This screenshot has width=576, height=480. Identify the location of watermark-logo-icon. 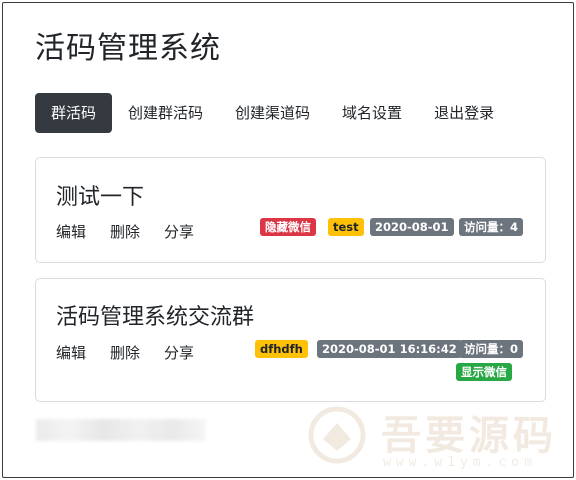
(337, 435).